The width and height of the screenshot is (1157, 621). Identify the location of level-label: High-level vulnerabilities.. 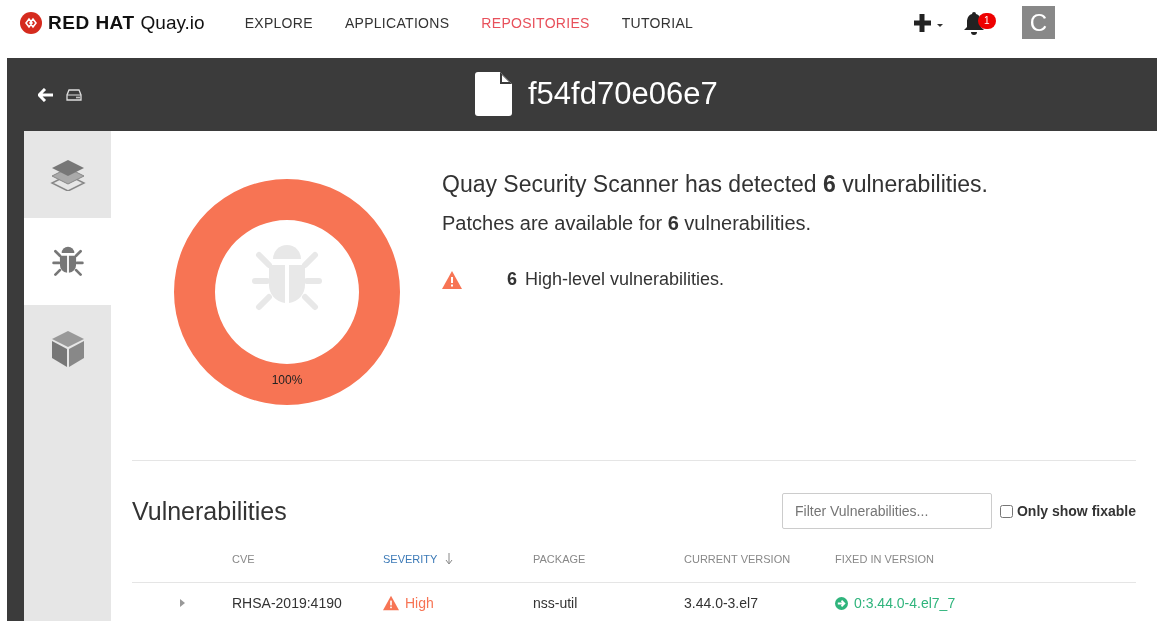
(625, 279).